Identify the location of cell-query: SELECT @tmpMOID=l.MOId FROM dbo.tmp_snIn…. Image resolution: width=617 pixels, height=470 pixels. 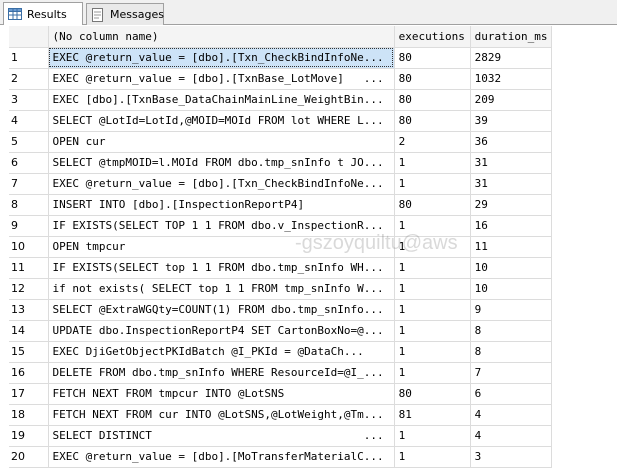
(221, 163).